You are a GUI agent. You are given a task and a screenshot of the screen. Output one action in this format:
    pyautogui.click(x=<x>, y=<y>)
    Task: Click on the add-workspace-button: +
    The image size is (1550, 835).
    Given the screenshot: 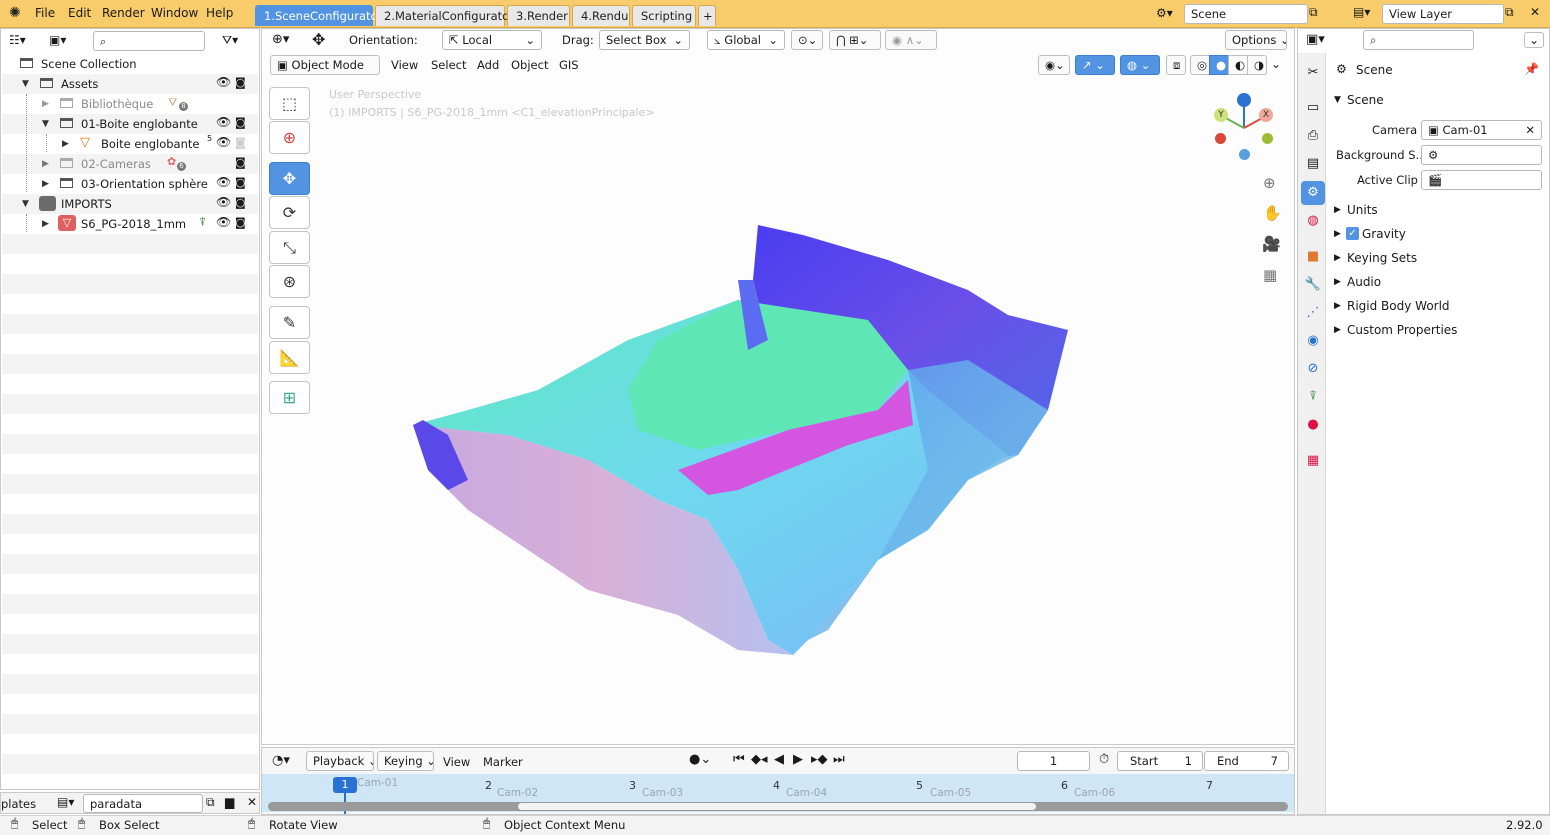 What is the action you would take?
    pyautogui.click(x=707, y=15)
    